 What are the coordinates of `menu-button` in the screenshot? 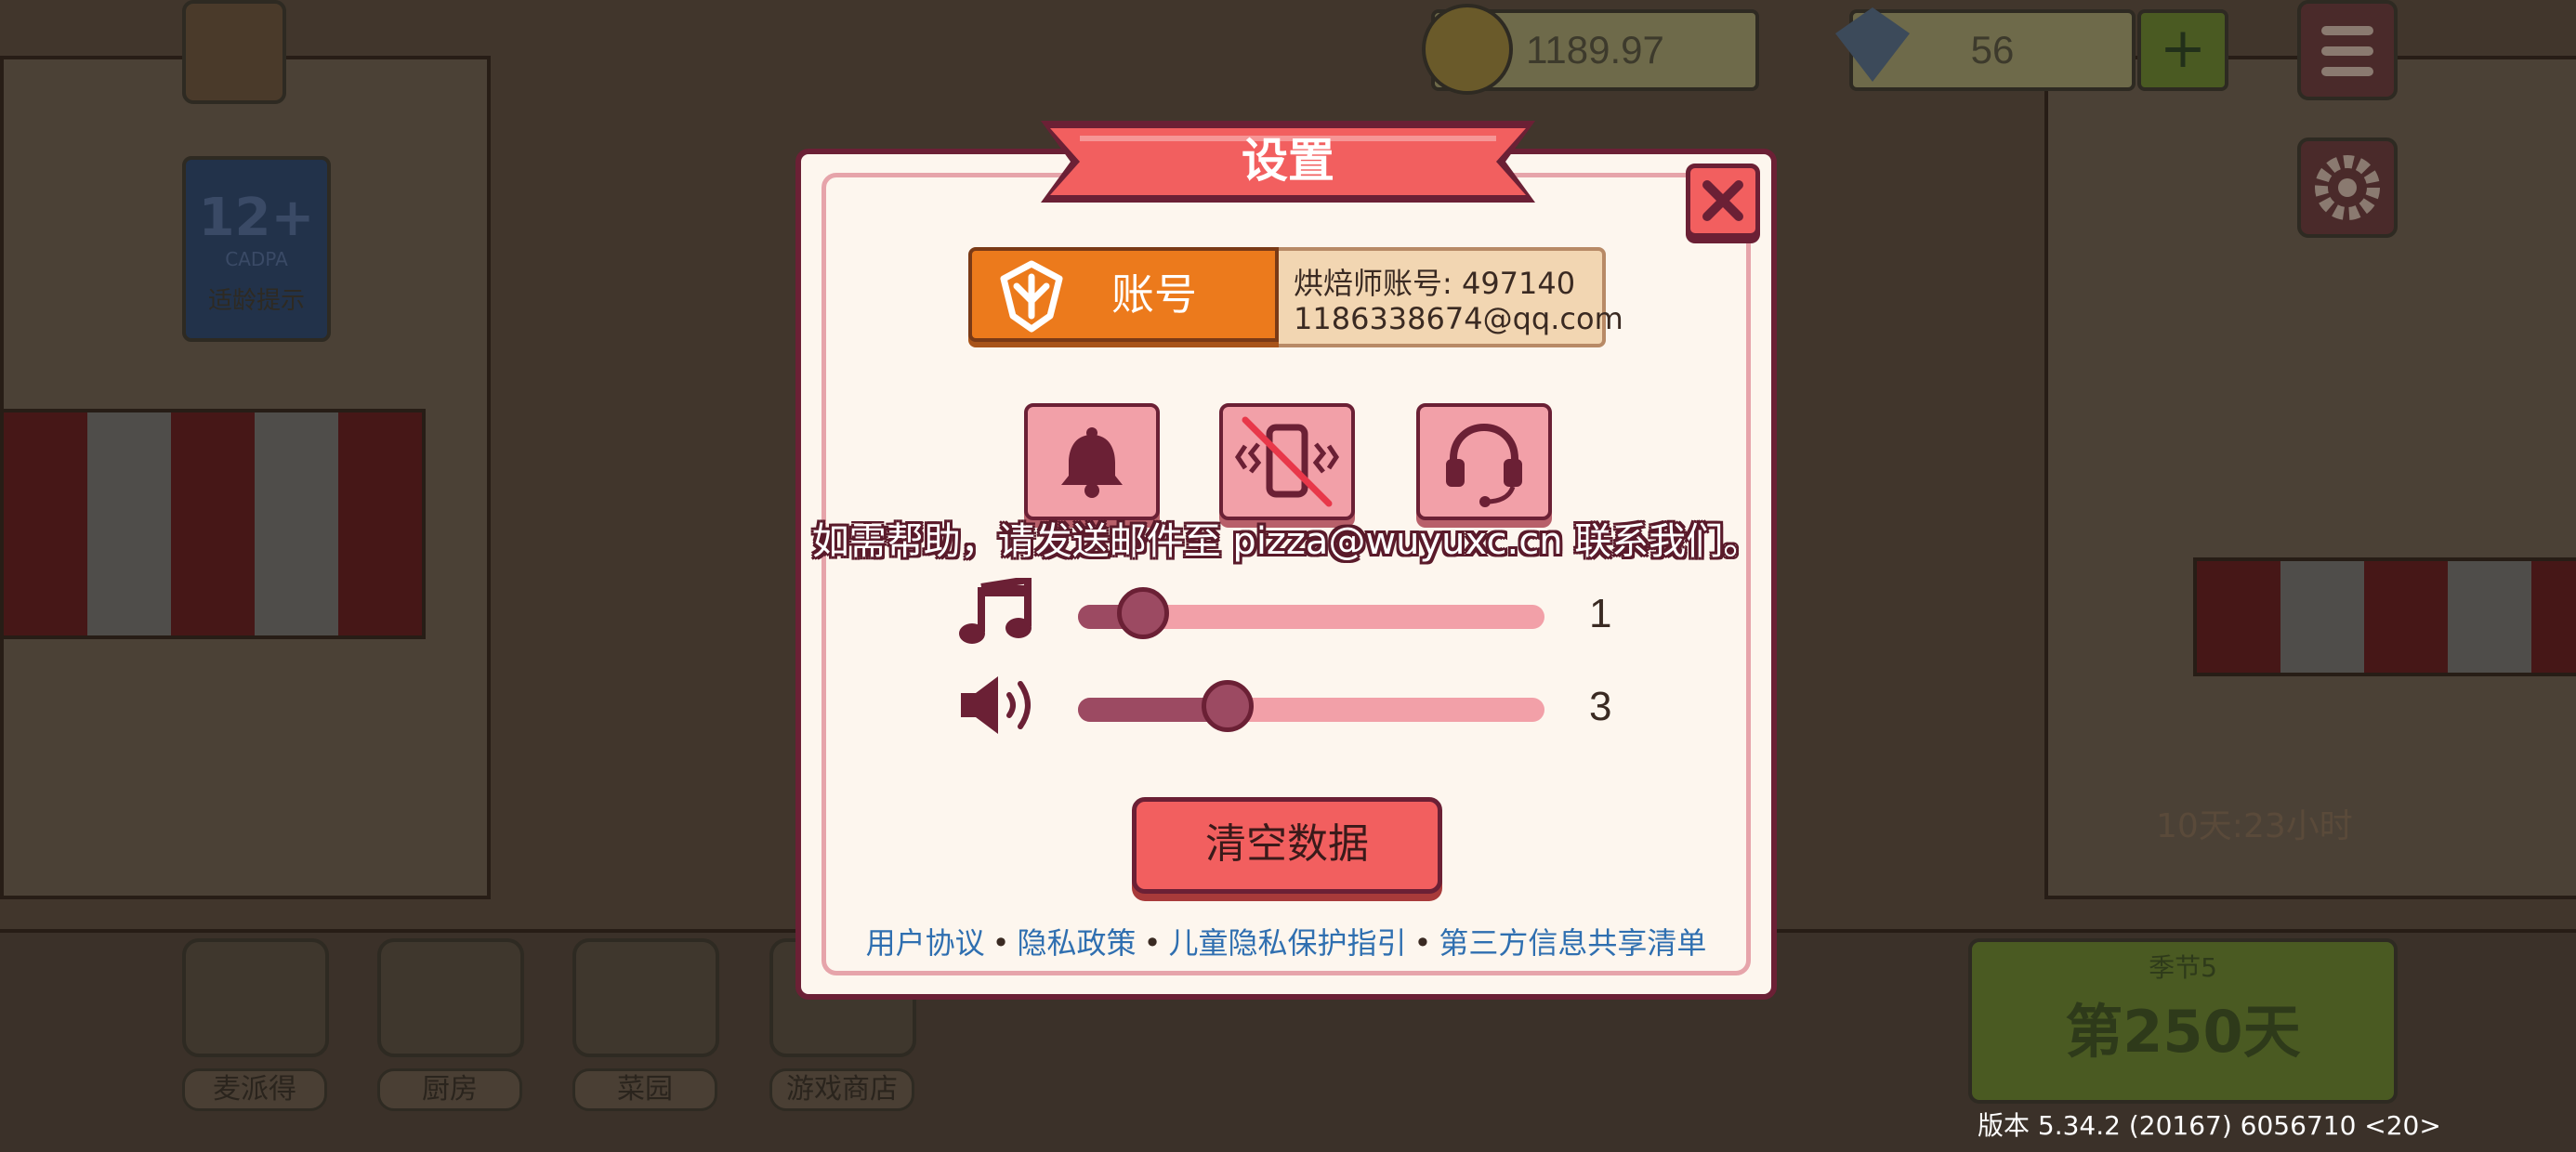 It's located at (2347, 50).